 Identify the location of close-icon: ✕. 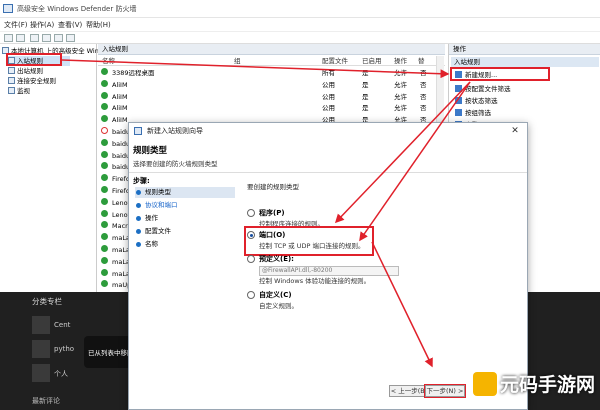
(515, 131).